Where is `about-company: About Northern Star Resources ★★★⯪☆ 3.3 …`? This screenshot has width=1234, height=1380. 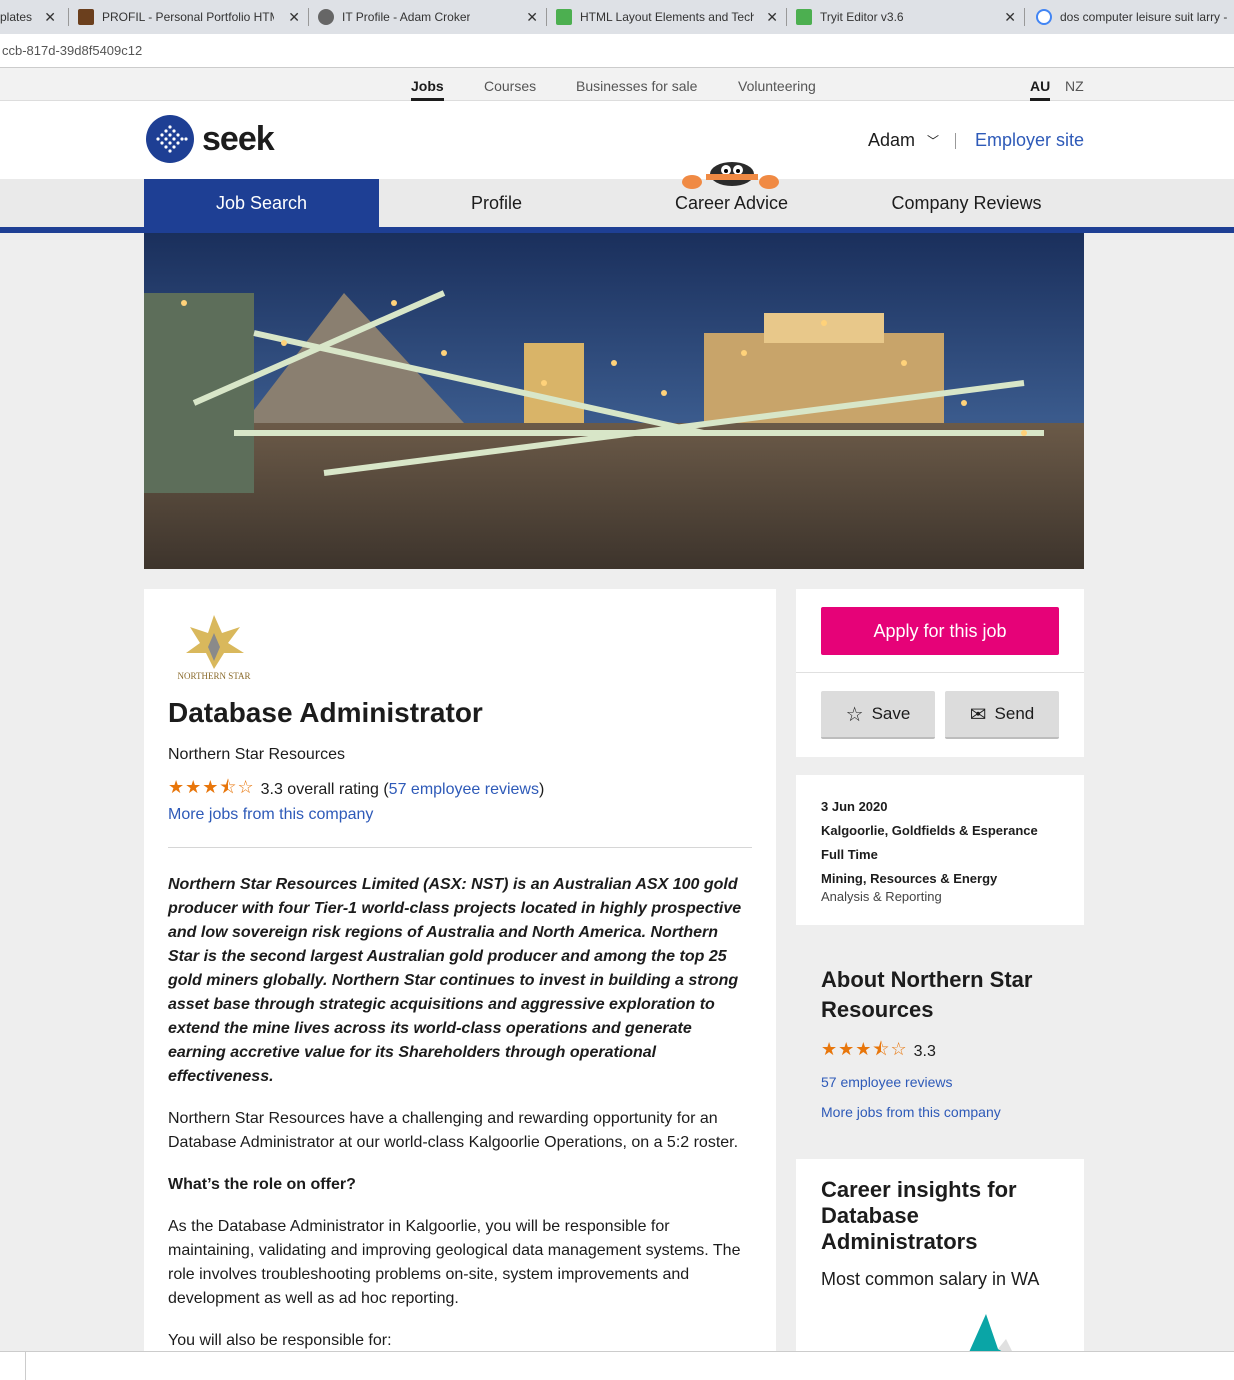 about-company: About Northern Star Resources ★★★⯪☆ 3.3 … is located at coordinates (951, 1042).